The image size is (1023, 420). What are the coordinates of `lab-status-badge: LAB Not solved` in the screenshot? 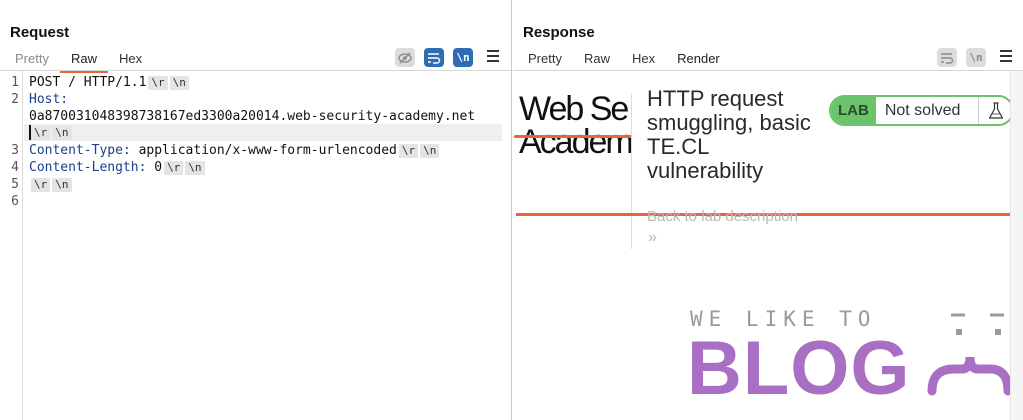 It's located at (919, 110).